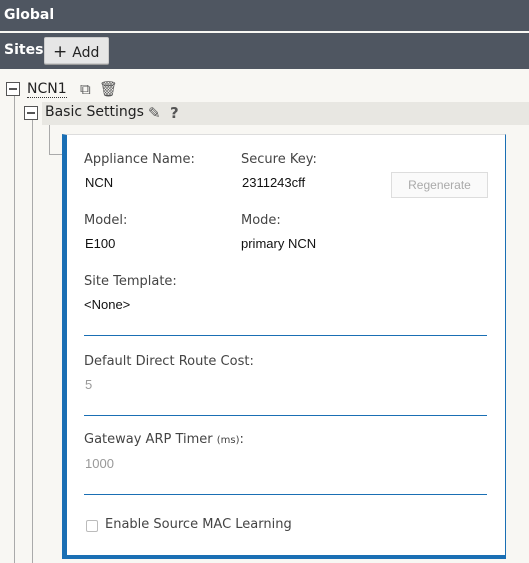 The height and width of the screenshot is (563, 529). Describe the element at coordinates (130, 281) in the screenshot. I see `site-template-label: Site Template:` at that location.